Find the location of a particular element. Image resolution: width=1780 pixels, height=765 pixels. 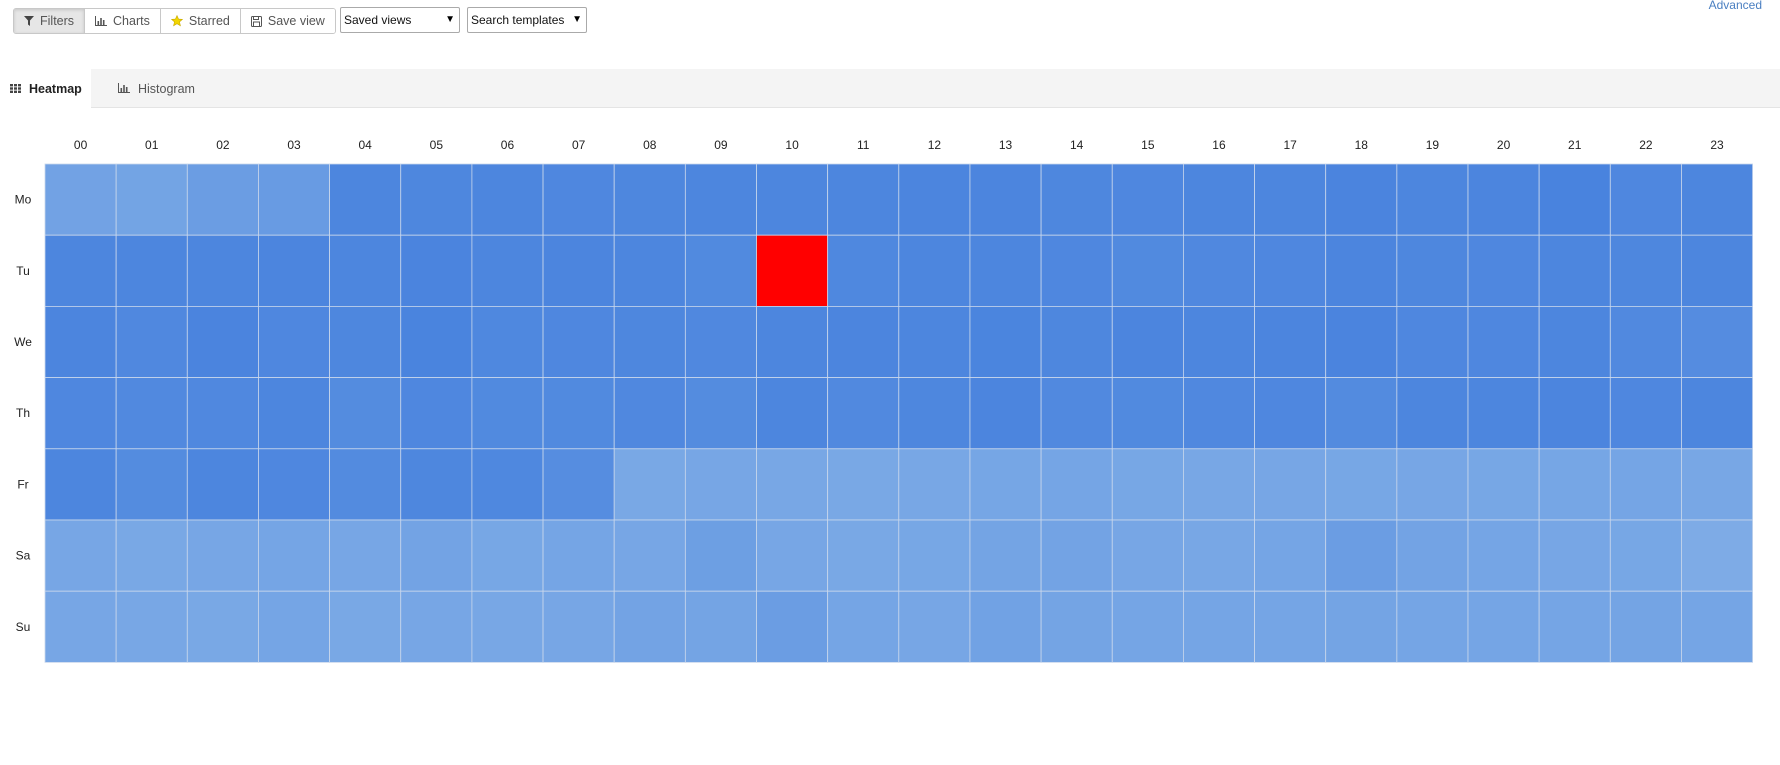

starred-button: Starred is located at coordinates (200, 21).